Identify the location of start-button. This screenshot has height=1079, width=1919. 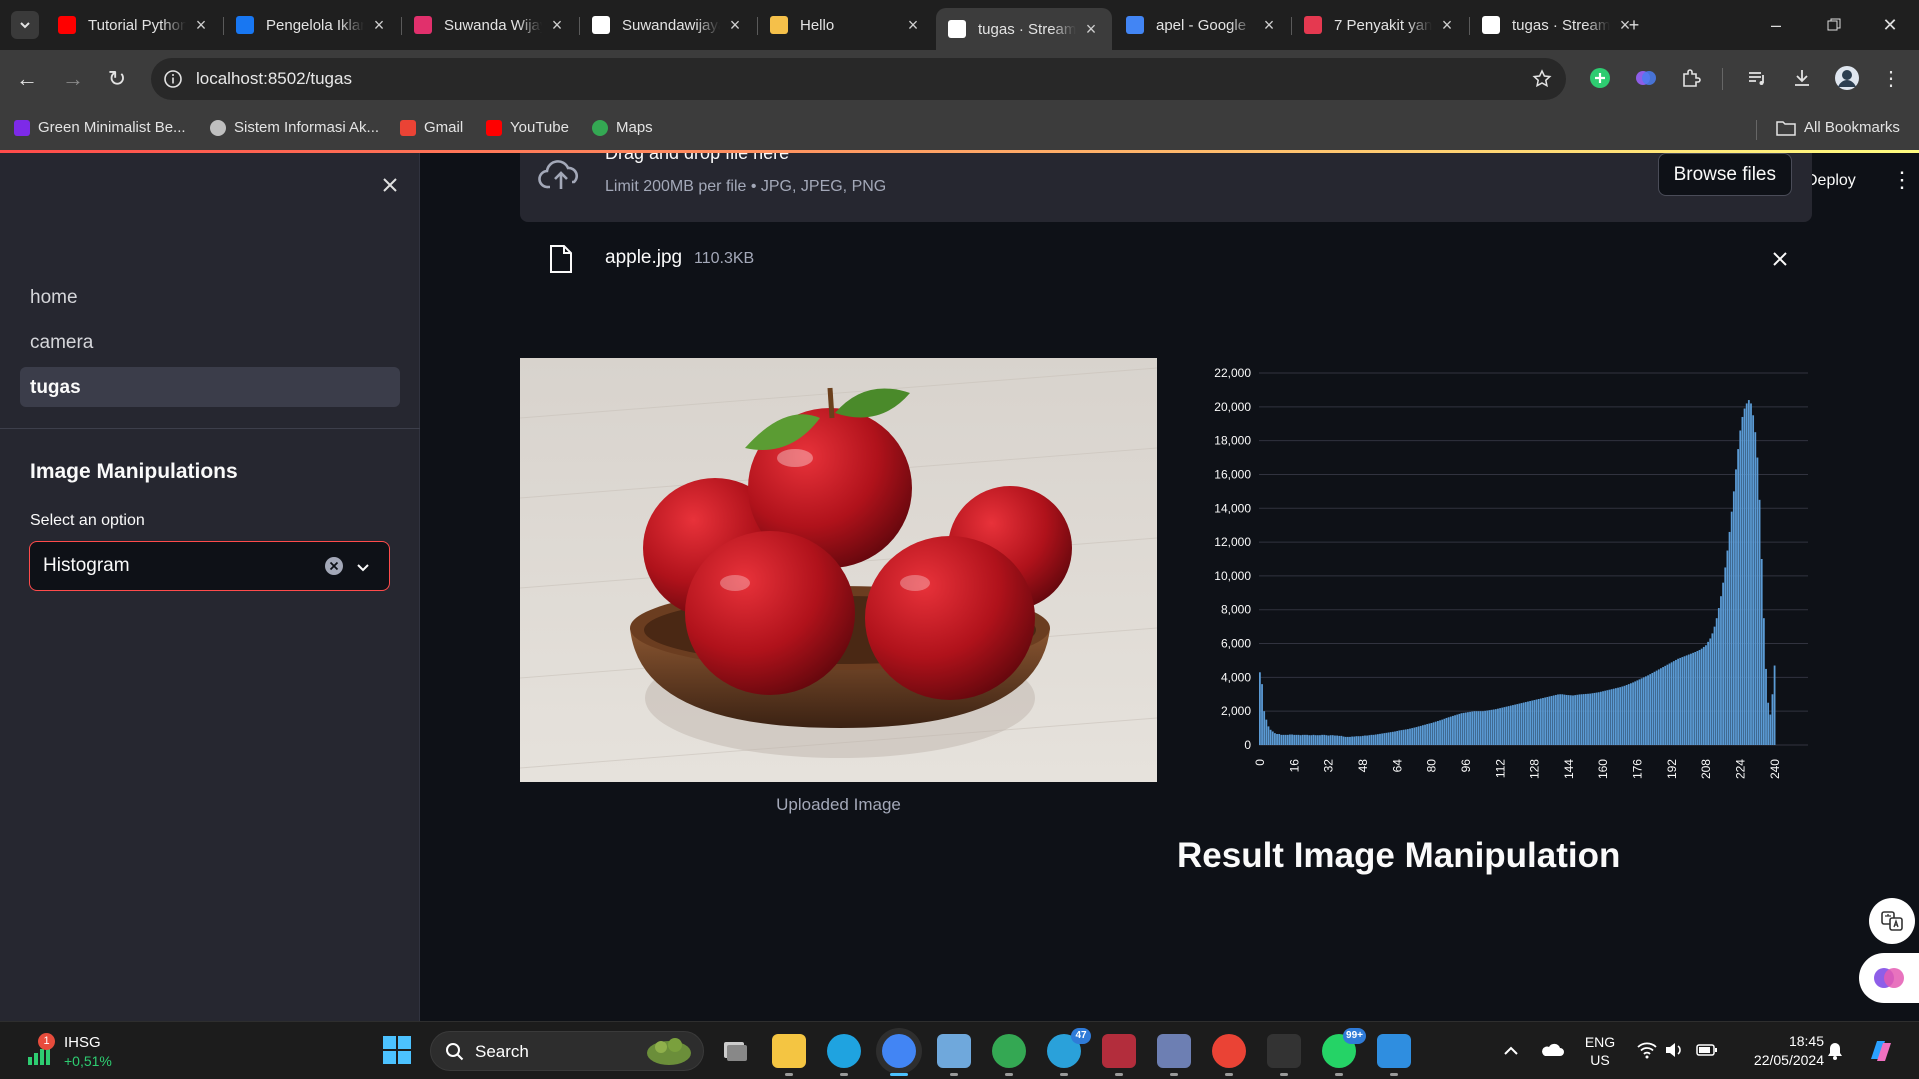
(397, 1050).